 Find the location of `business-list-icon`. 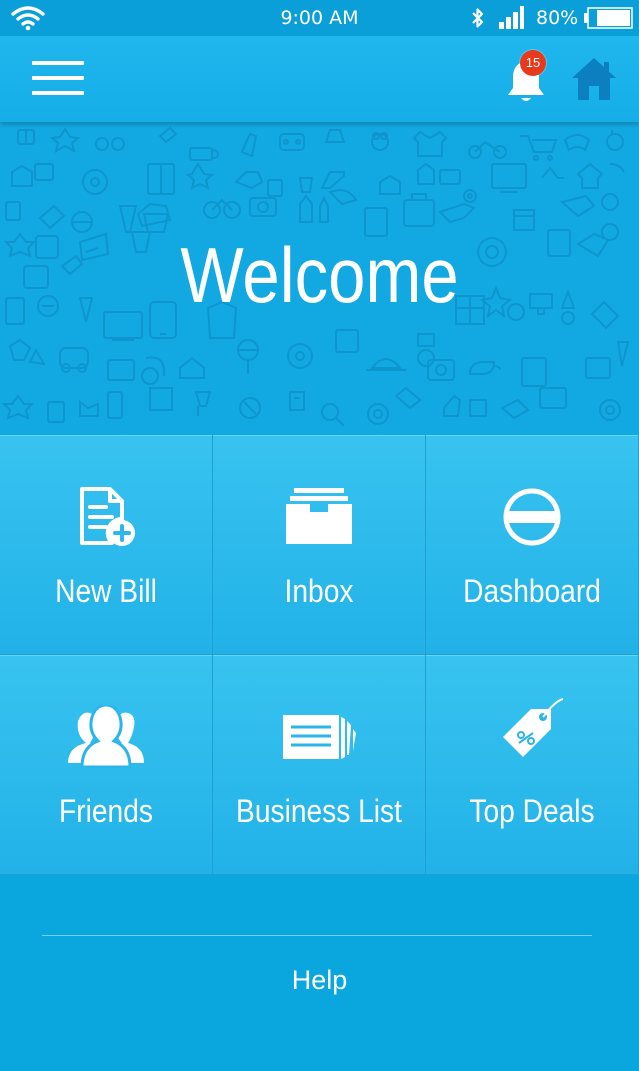

business-list-icon is located at coordinates (319, 737).